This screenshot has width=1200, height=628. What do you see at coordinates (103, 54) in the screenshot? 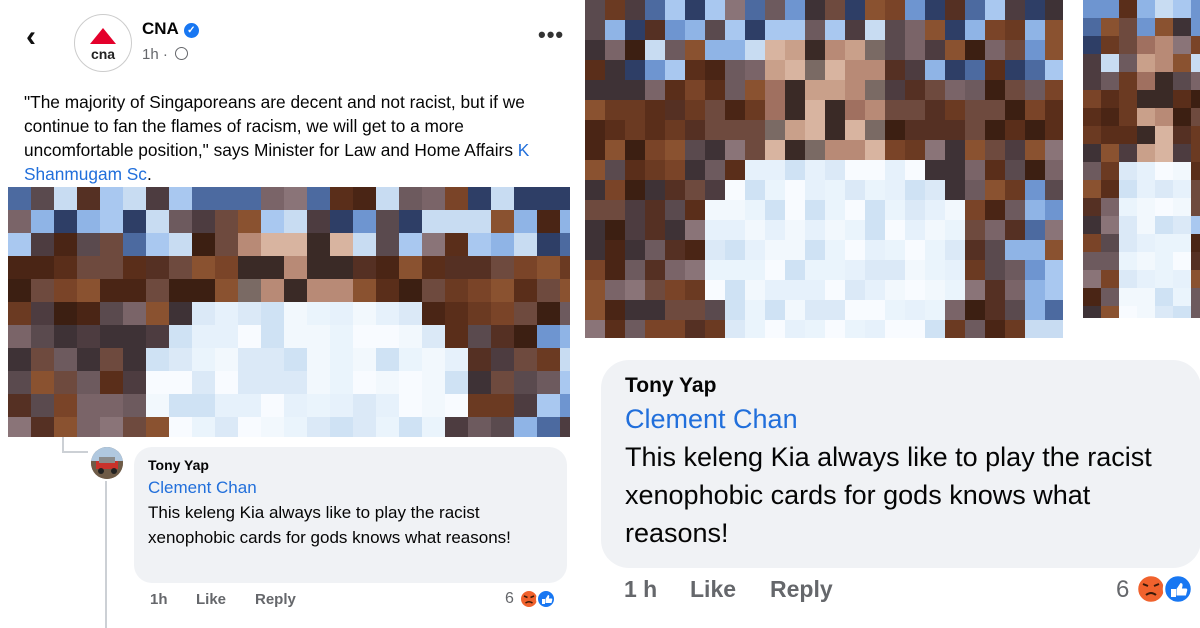
I see `logo-wordmark: cna` at bounding box center [103, 54].